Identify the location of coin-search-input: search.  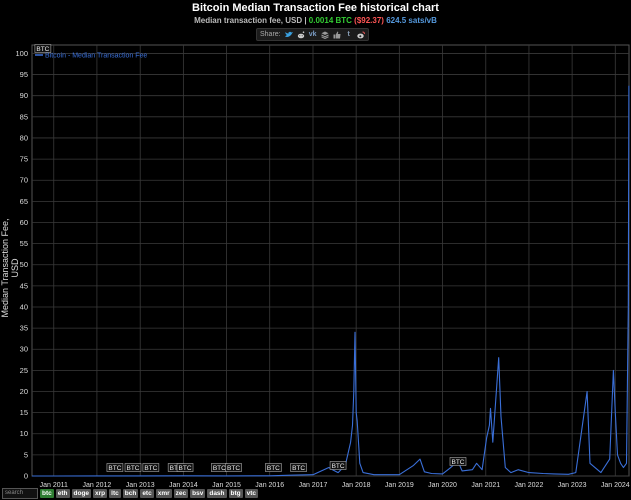
(20, 493).